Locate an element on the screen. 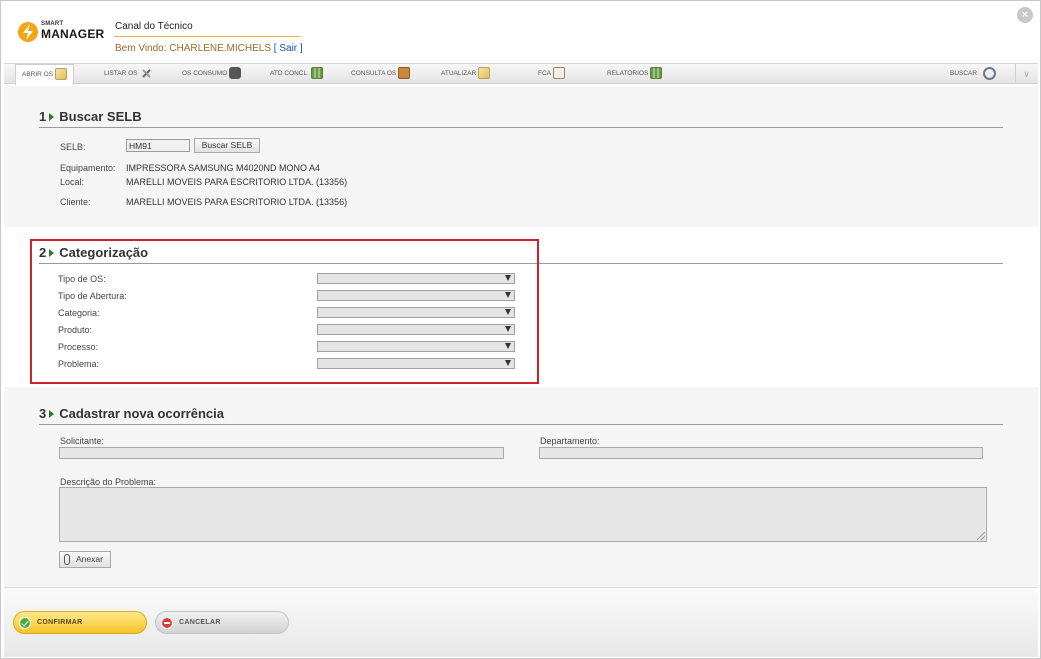 The height and width of the screenshot is (659, 1041). confirm-label: CONFIRMAR is located at coordinates (60, 622).